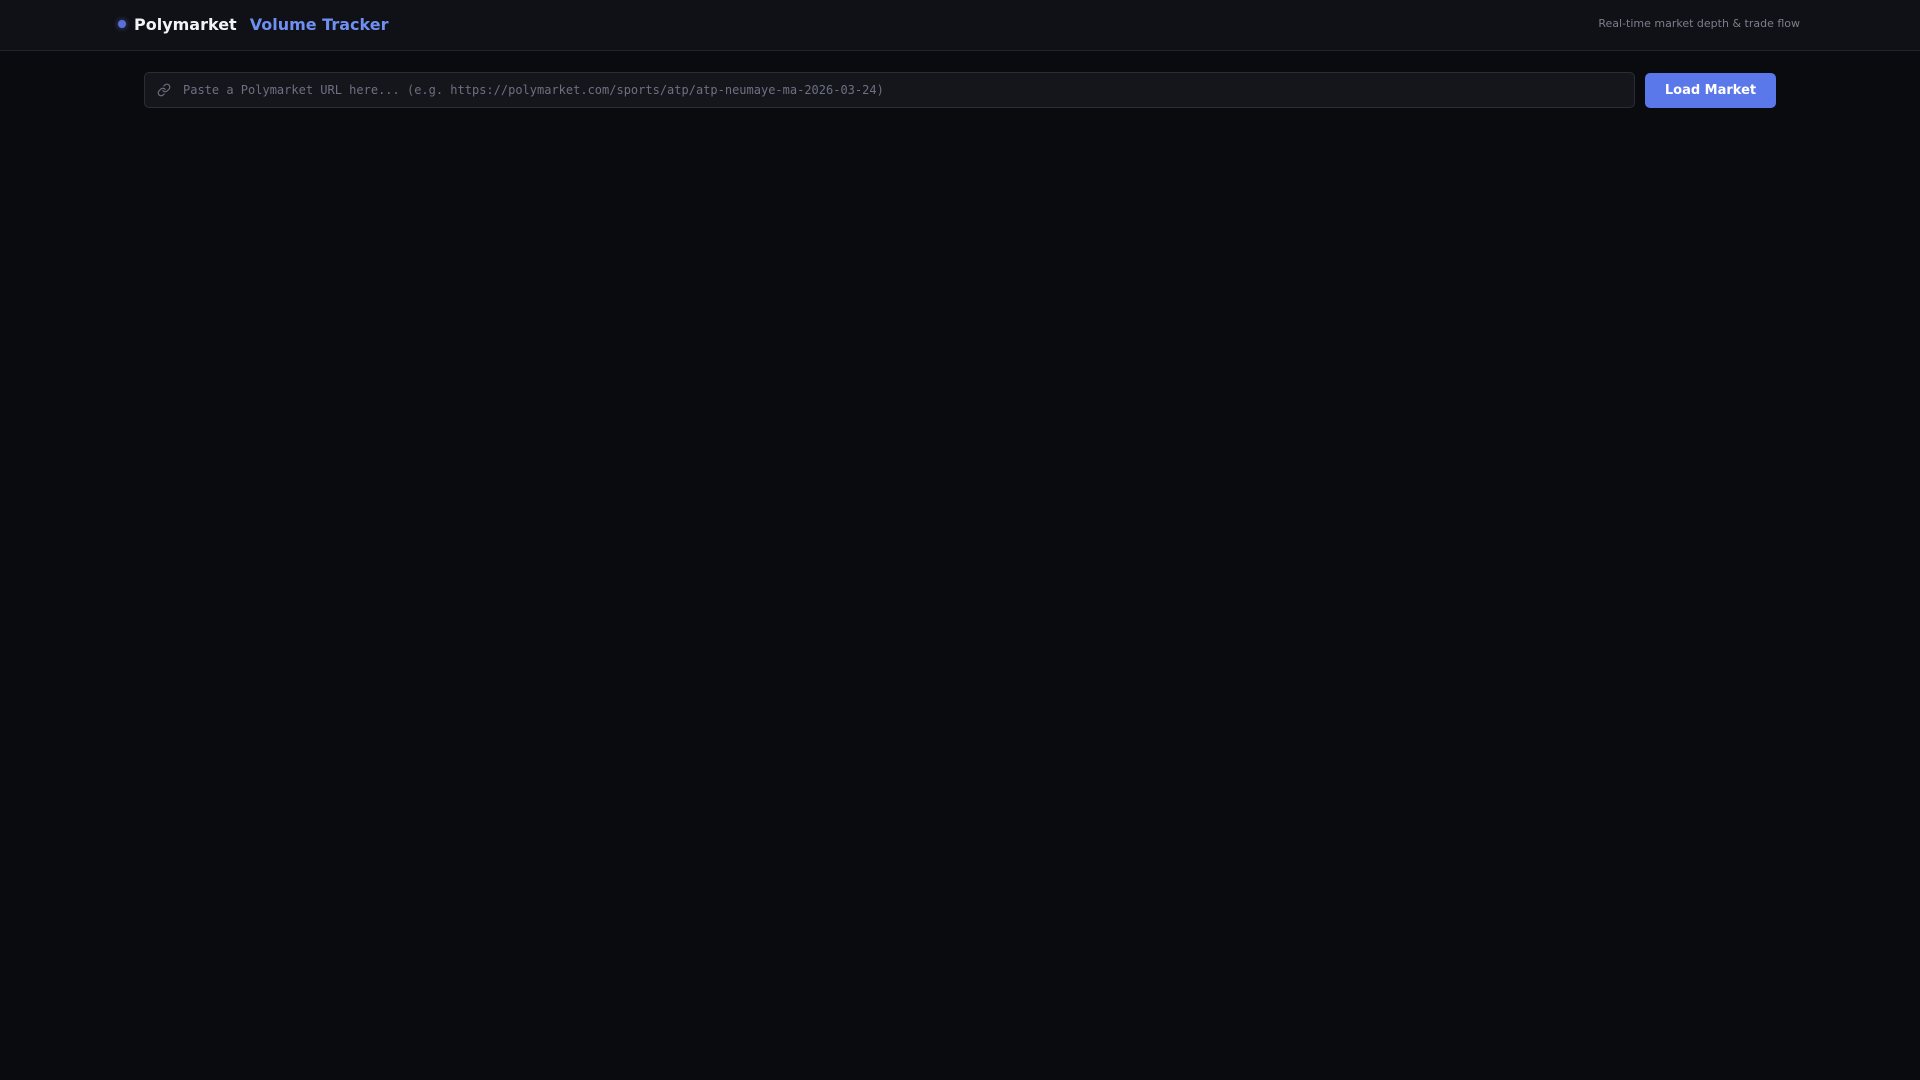 This screenshot has height=1080, width=1920. What do you see at coordinates (164, 90) in the screenshot?
I see `link-icon` at bounding box center [164, 90].